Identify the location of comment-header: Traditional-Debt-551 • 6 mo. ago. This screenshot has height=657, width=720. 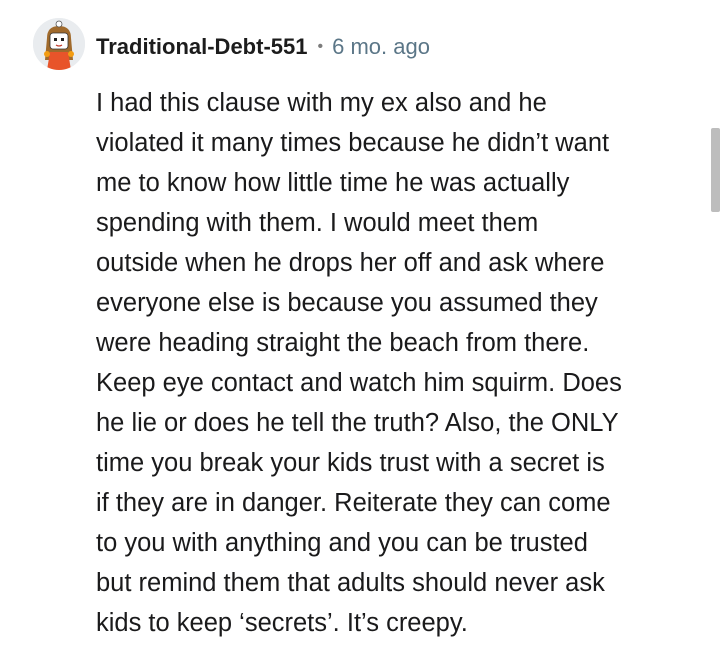
(263, 47).